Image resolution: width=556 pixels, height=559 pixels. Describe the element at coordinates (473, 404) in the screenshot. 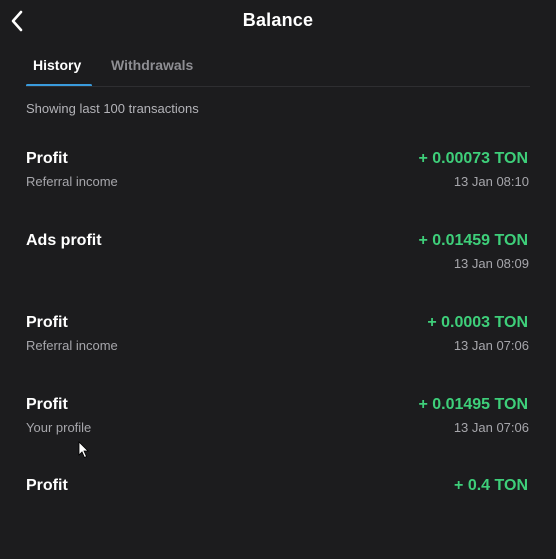

I see `transaction-amount: + 0.01495 TON` at that location.